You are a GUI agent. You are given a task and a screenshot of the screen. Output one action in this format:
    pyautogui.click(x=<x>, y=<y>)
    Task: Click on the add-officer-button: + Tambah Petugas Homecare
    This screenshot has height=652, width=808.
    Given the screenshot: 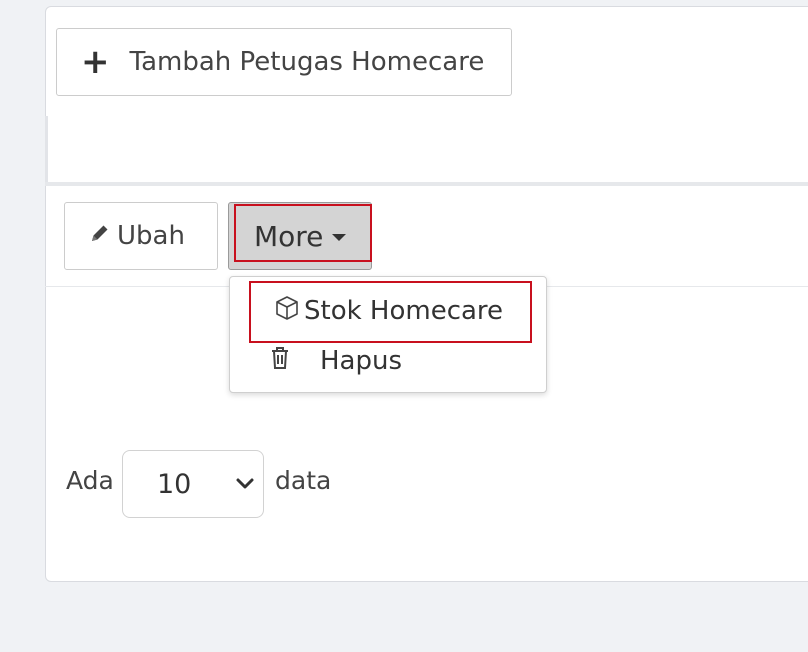 What is the action you would take?
    pyautogui.click(x=284, y=62)
    